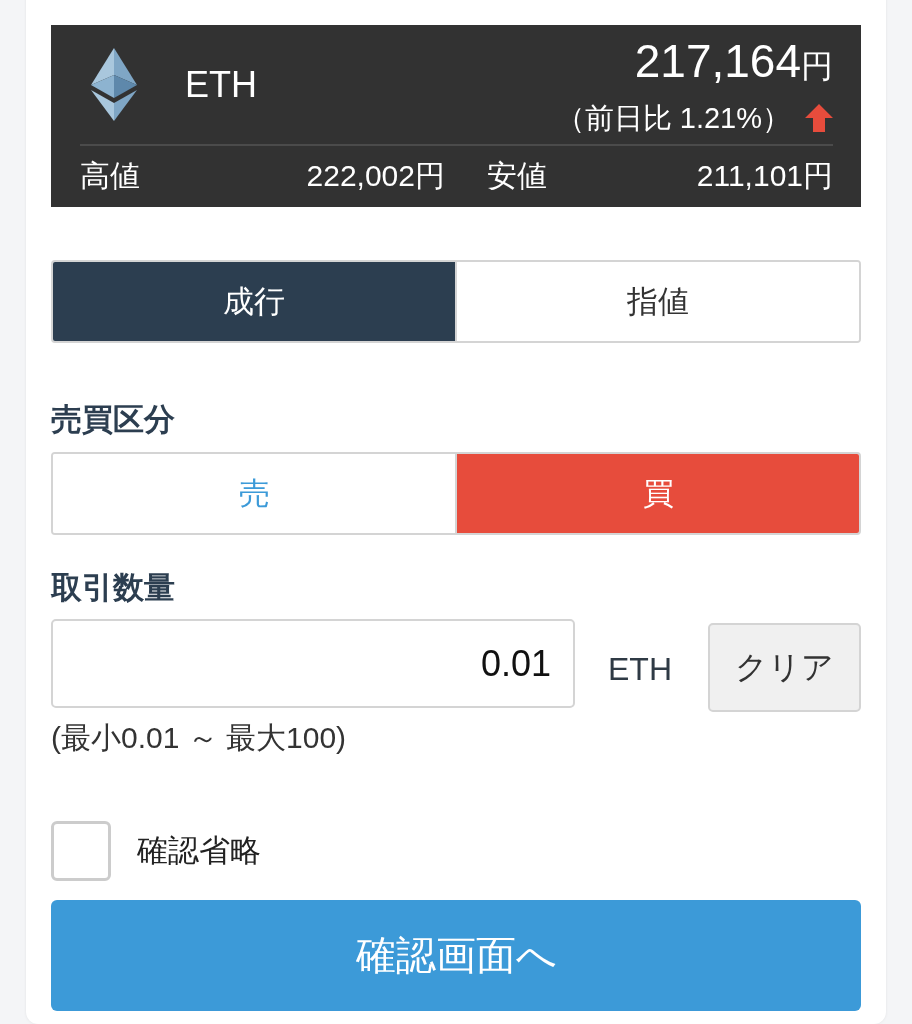  I want to click on coin-symbol: ETH, so click(221, 84).